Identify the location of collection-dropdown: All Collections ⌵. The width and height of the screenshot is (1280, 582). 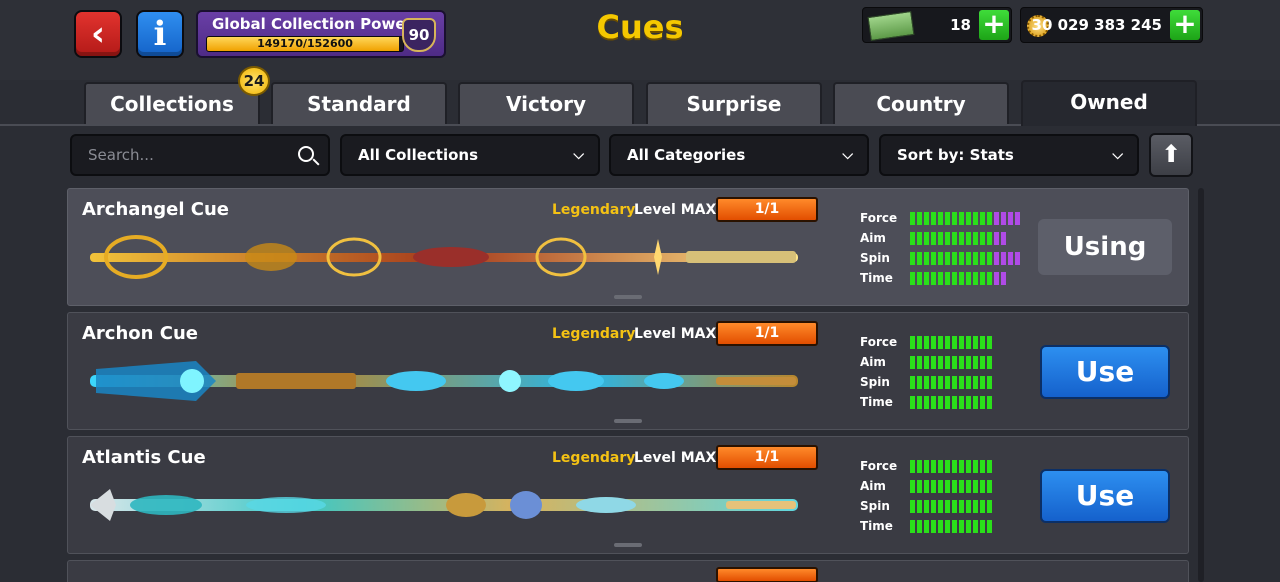
(470, 155).